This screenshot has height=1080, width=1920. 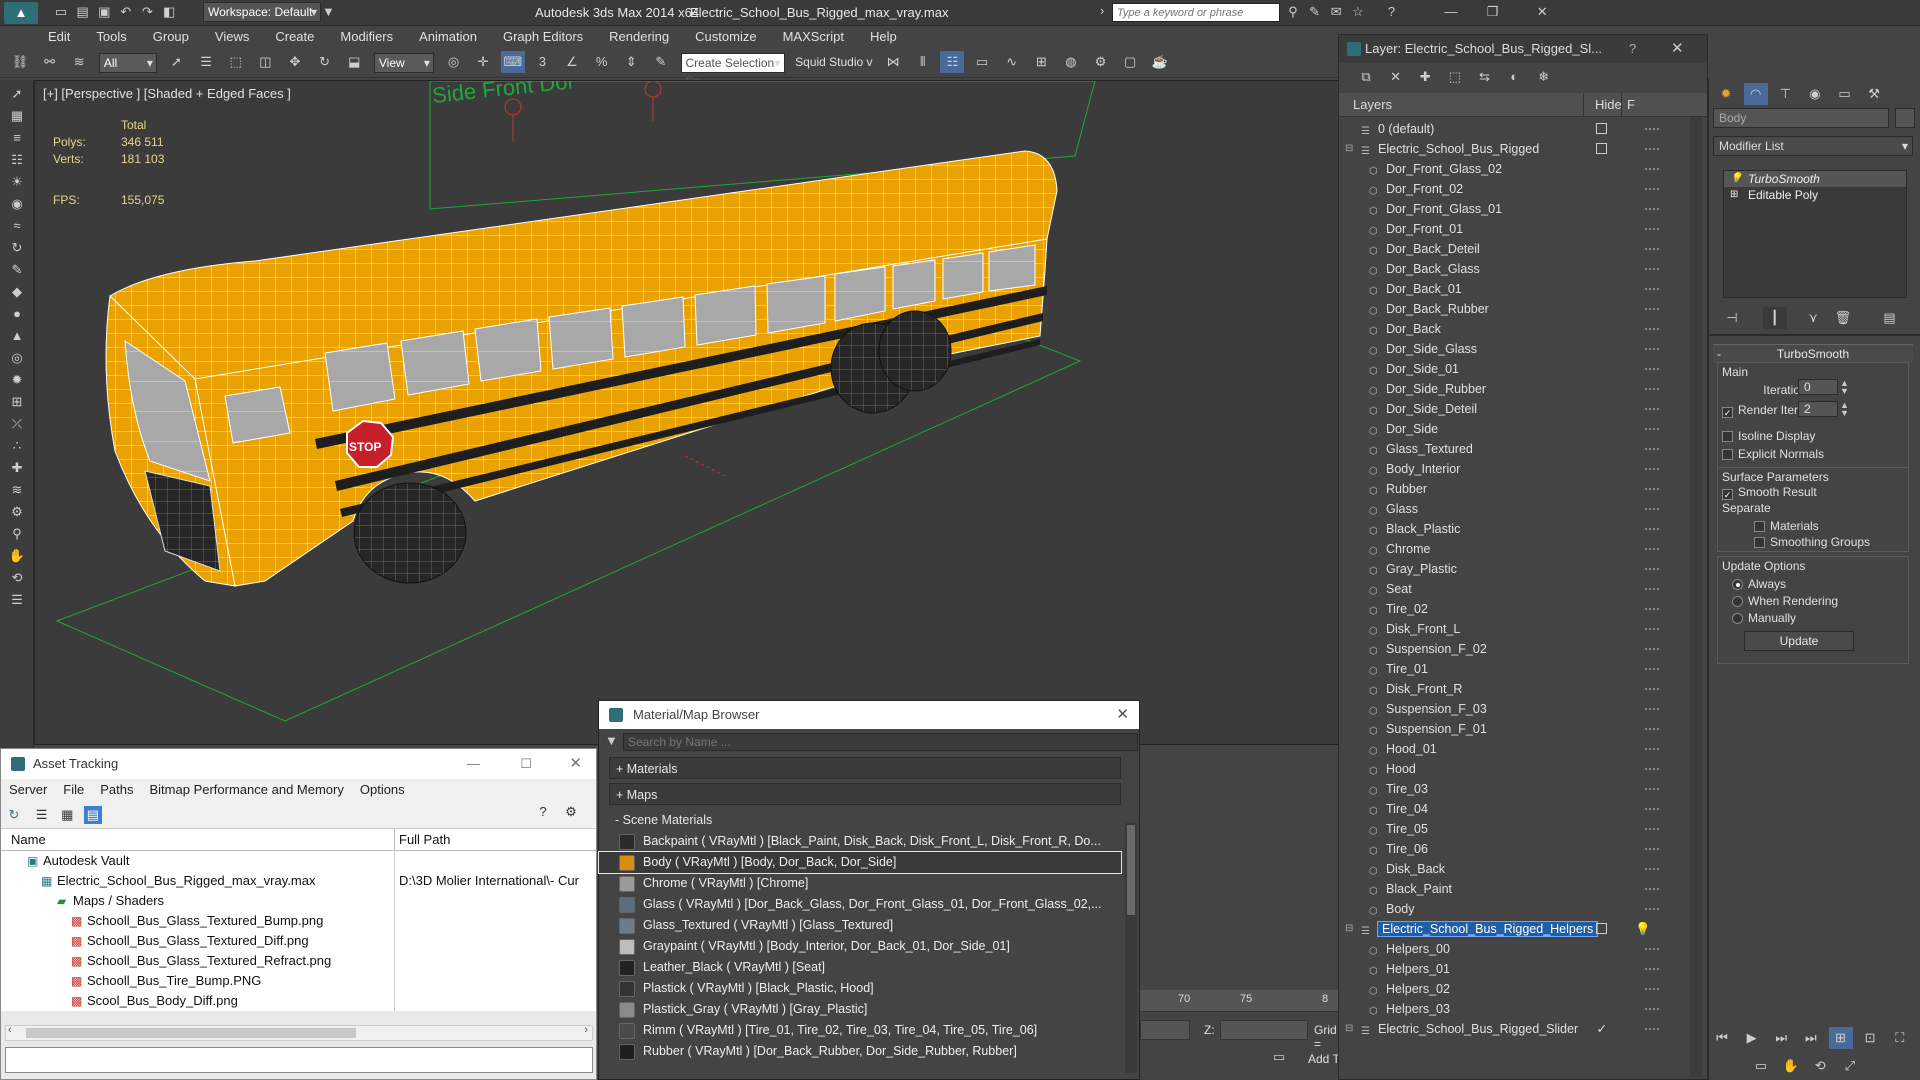 What do you see at coordinates (92, 815) in the screenshot?
I see `asset-table-view-icon: ▤` at bounding box center [92, 815].